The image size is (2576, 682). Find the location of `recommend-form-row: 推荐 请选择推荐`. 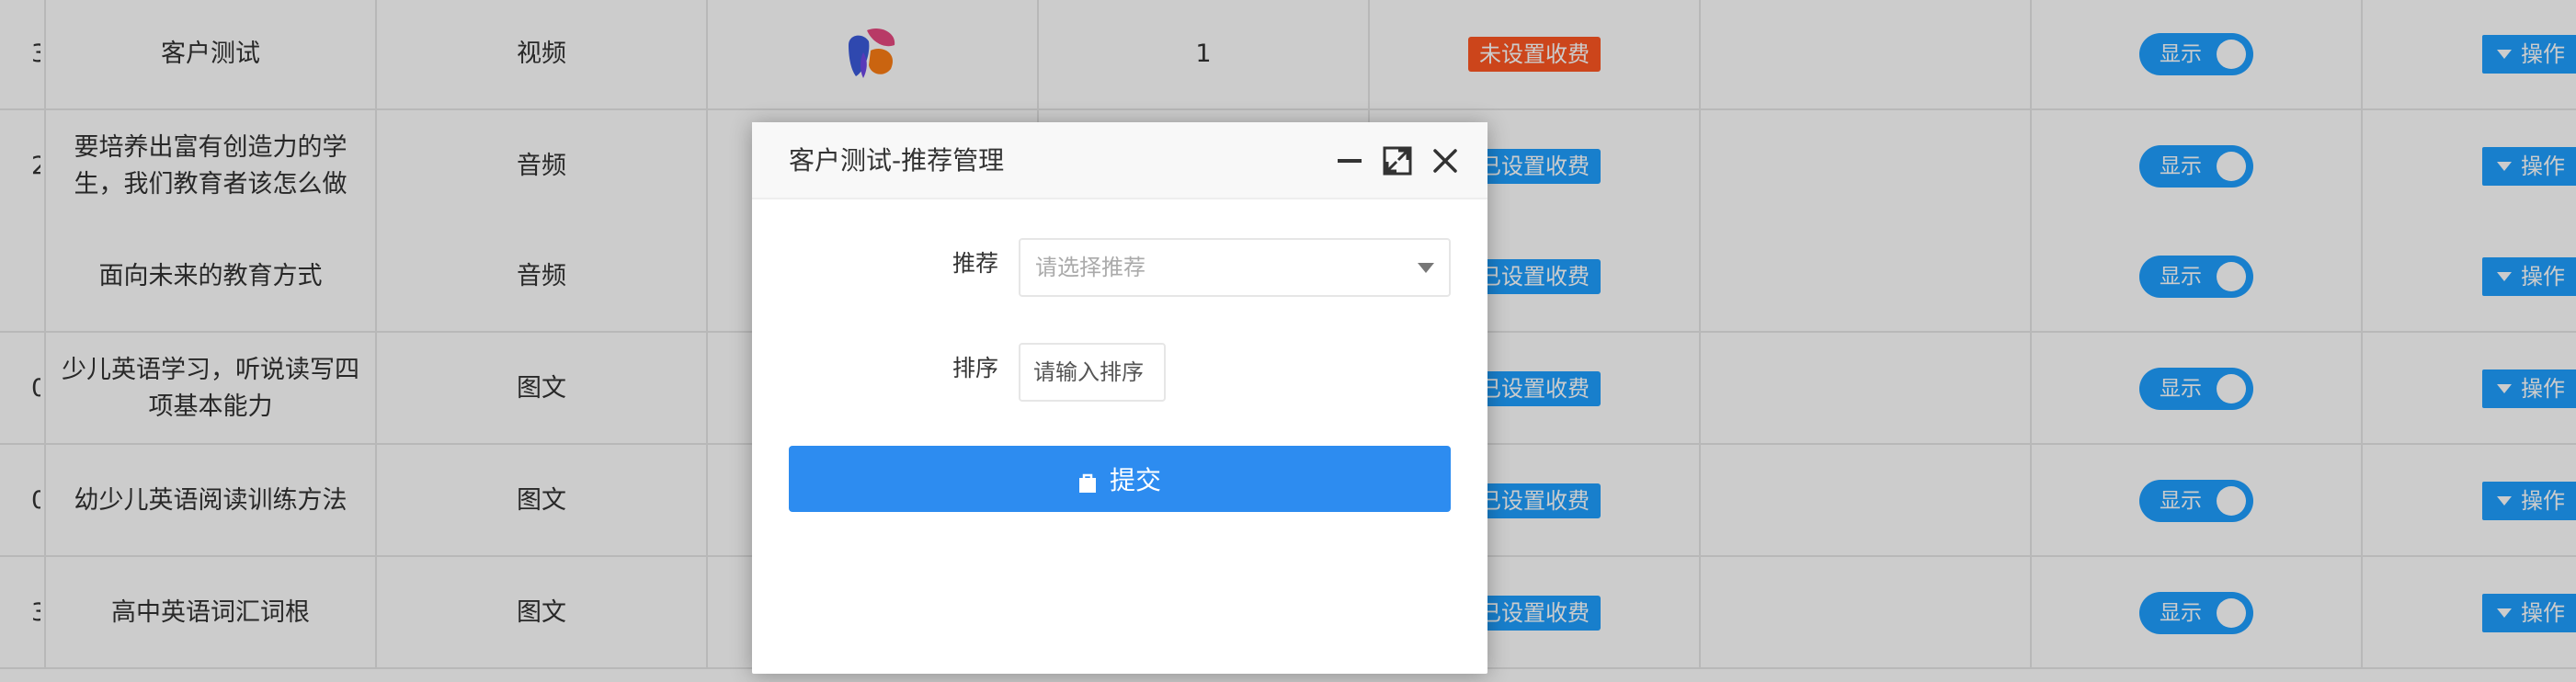

recommend-form-row: 推荐 请选择推荐 is located at coordinates (1119, 267).